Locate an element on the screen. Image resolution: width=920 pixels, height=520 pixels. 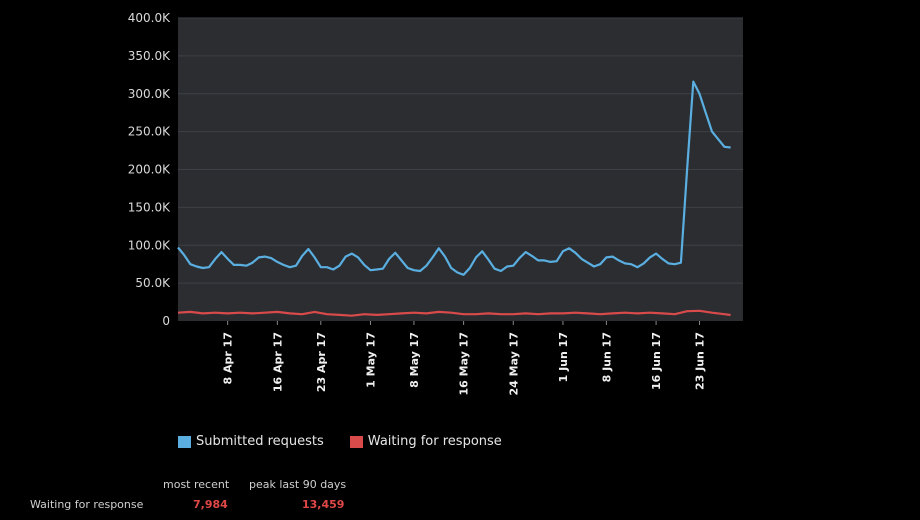
x-tick-label: 1 May 17 is located at coordinates (370, 360).